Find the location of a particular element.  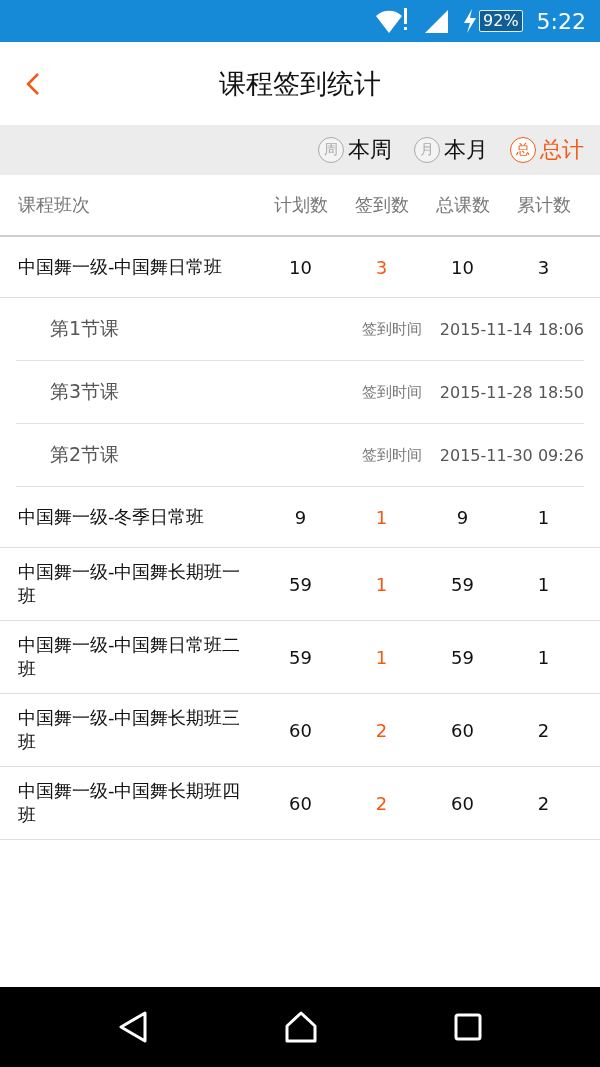

filter-tab: 月 本月 is located at coordinates (451, 150).